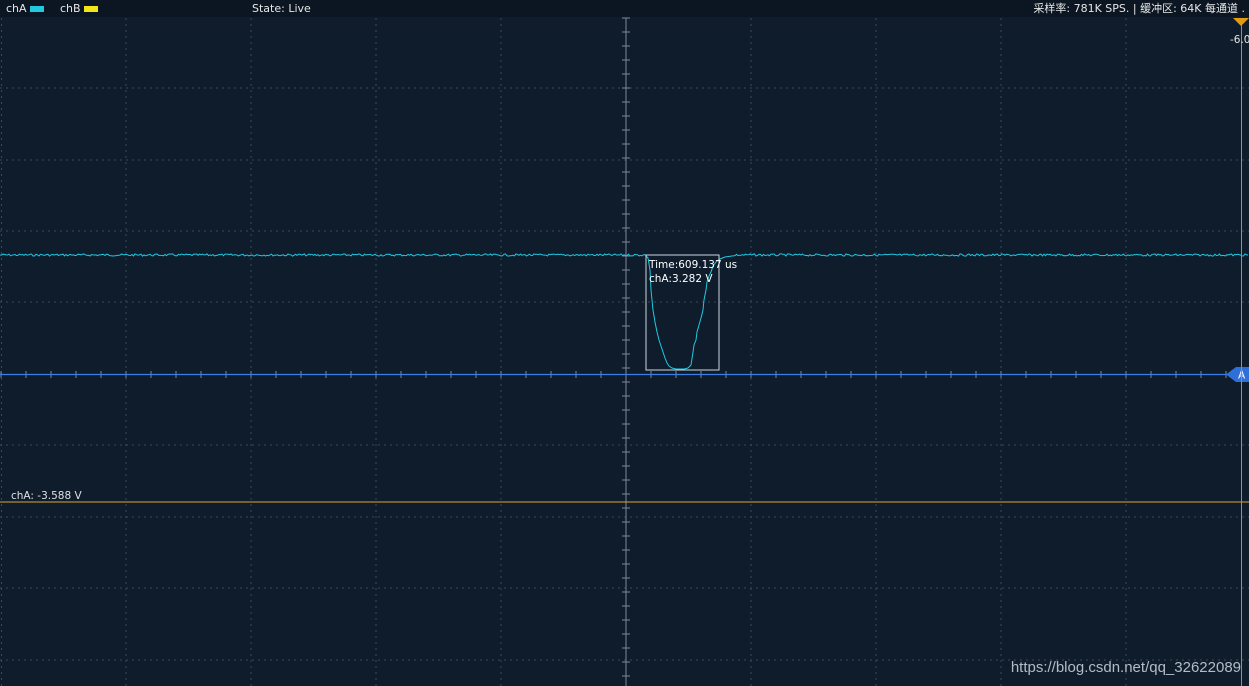 This screenshot has height=686, width=1249. What do you see at coordinates (1239, 40) in the screenshot?
I see `trigger-time-value: -6.0` at bounding box center [1239, 40].